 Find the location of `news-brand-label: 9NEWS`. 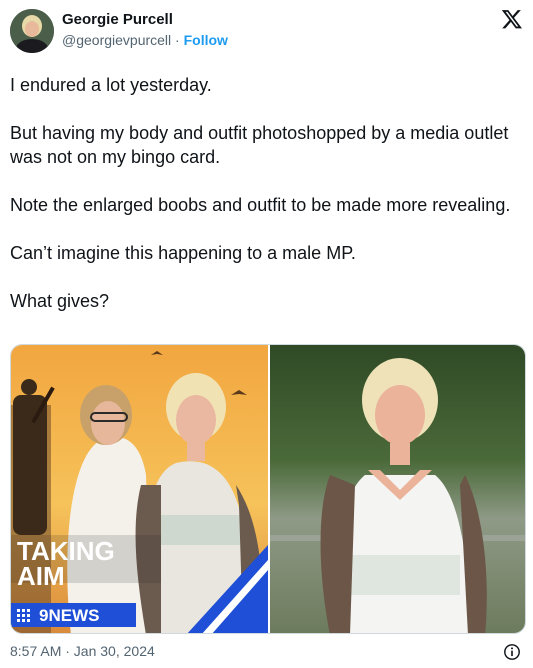

news-brand-label: 9NEWS is located at coordinates (69, 615).